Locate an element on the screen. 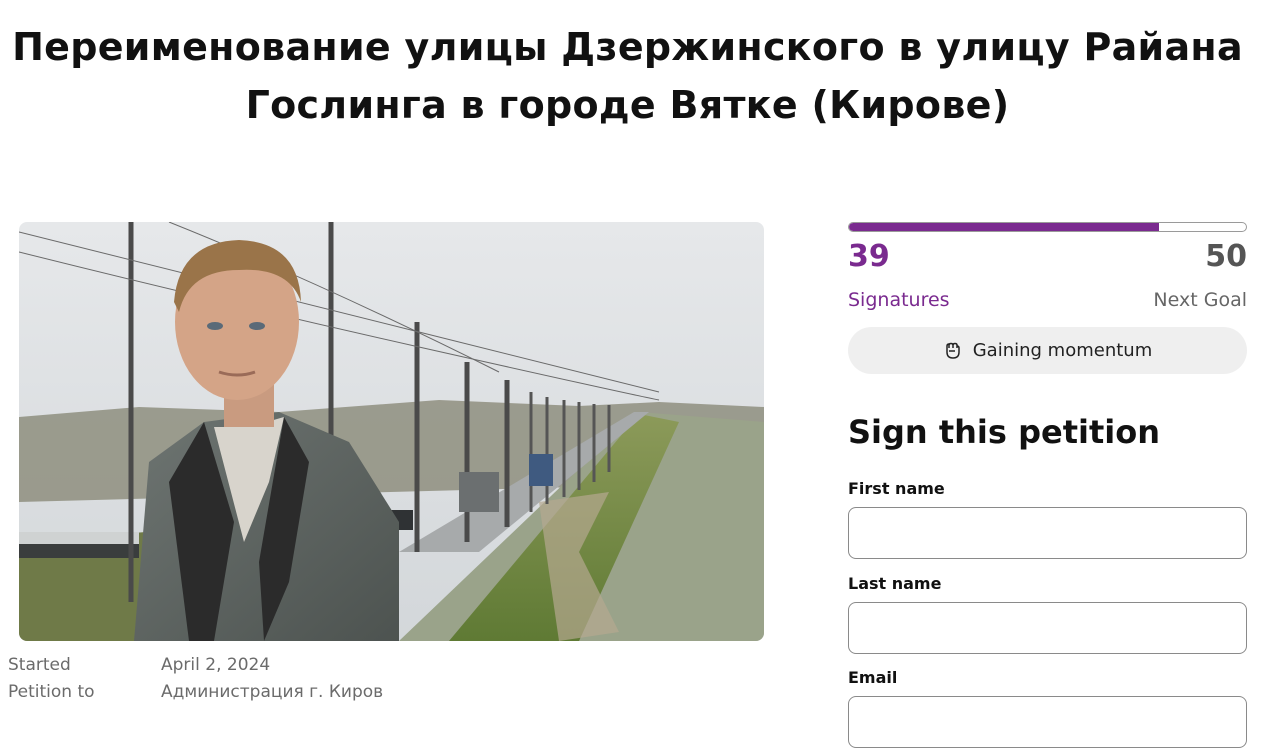  first-name-field is located at coordinates (1047, 533).